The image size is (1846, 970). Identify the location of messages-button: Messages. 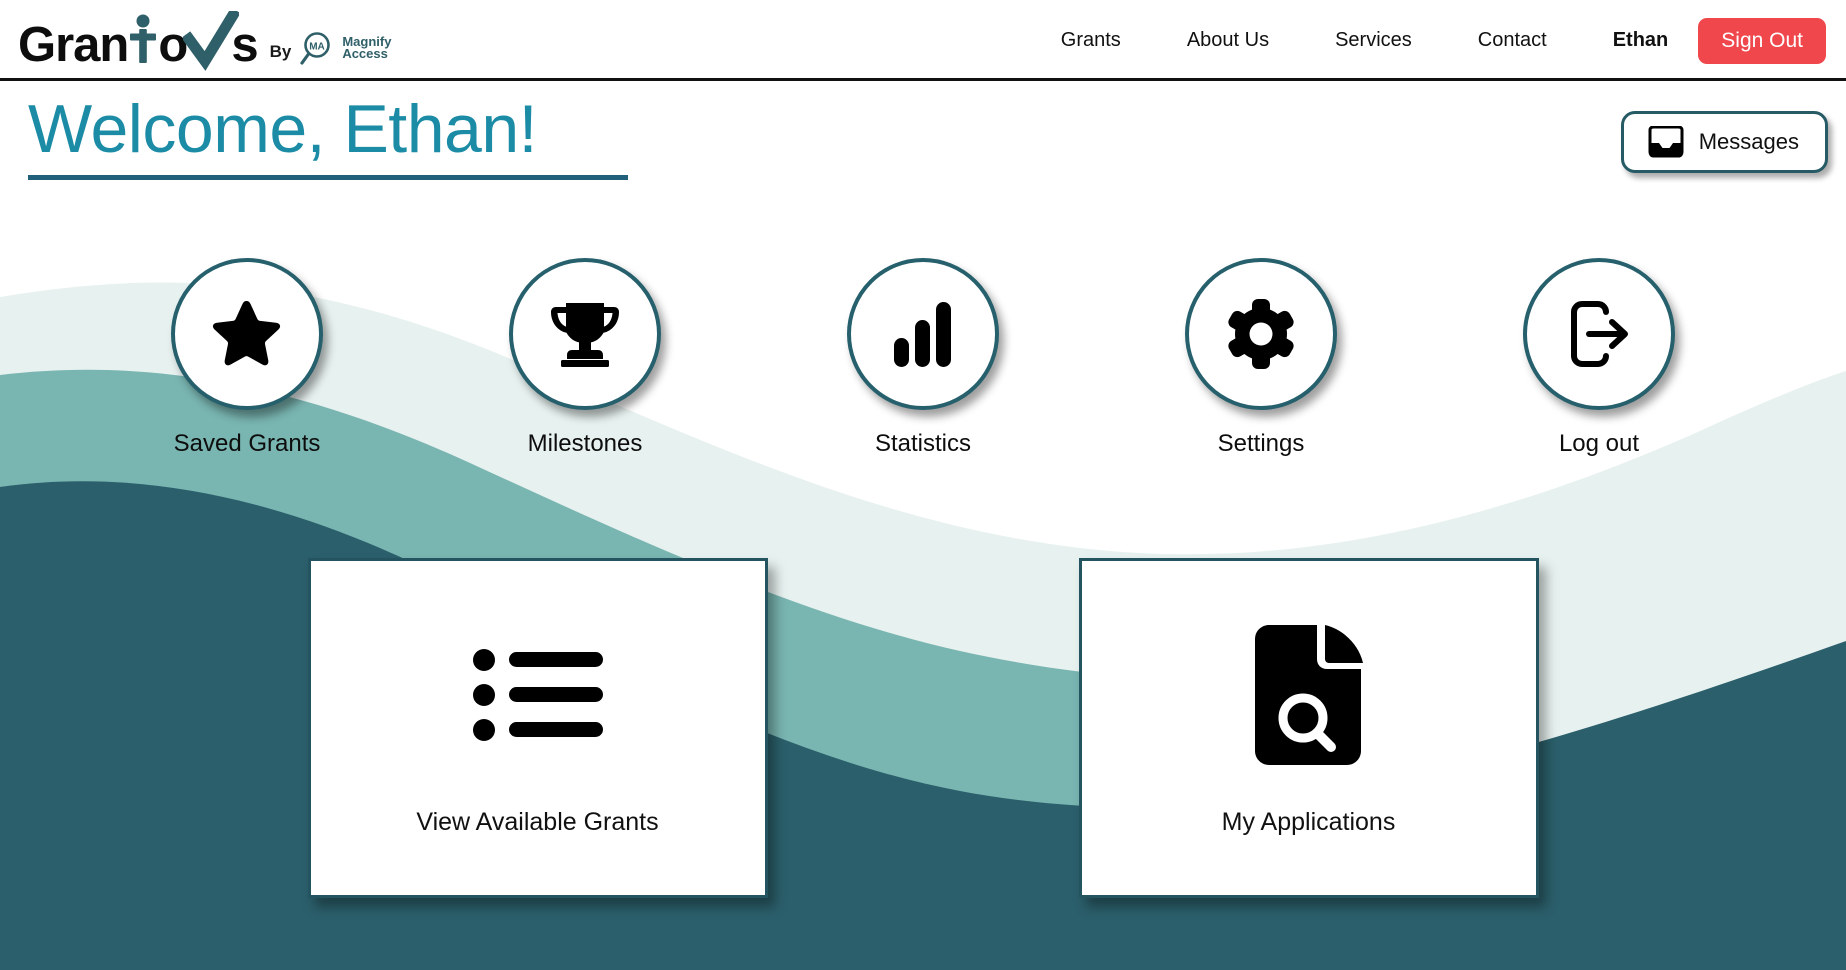
(1724, 142).